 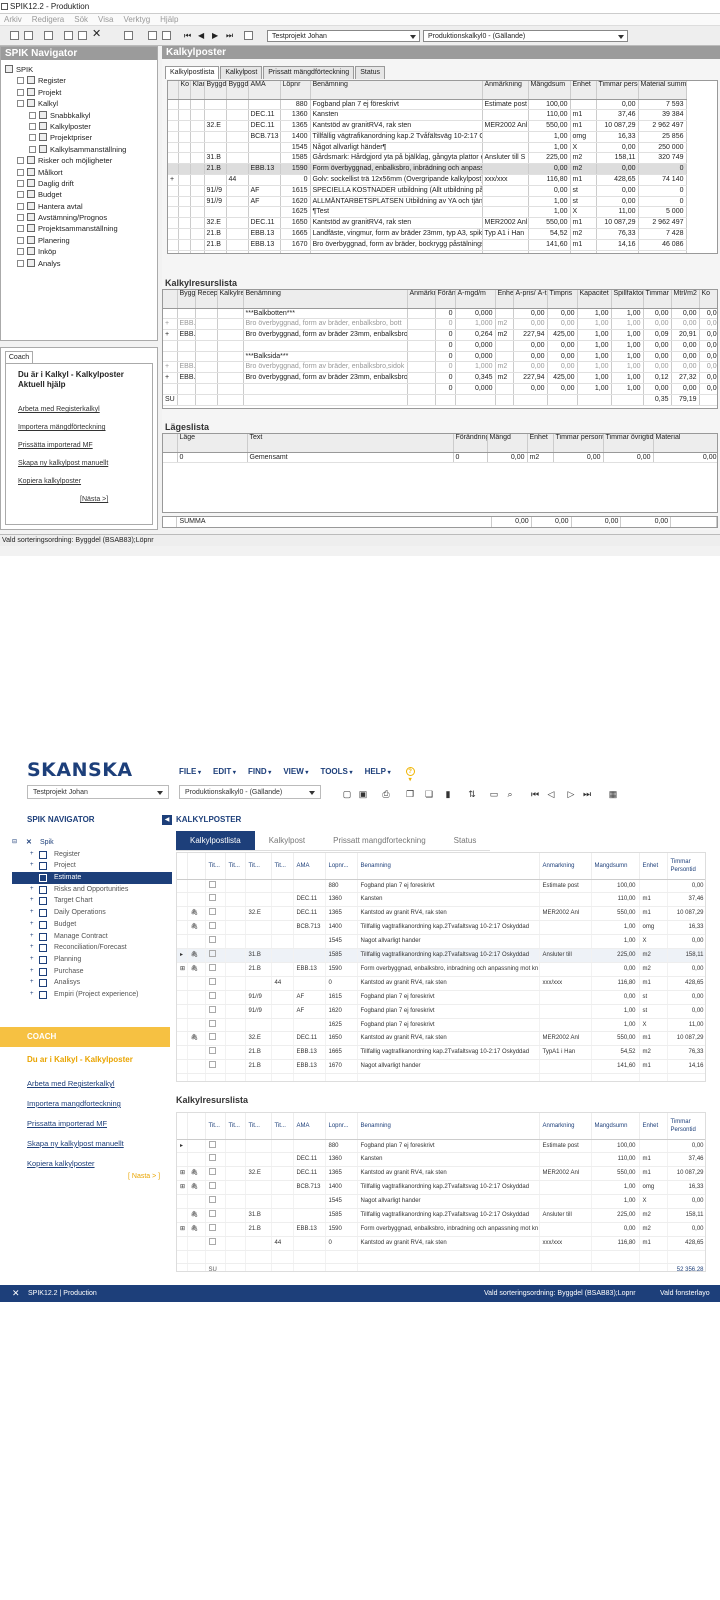 I want to click on new-search-icon: ⌕, so click(x=510, y=794).